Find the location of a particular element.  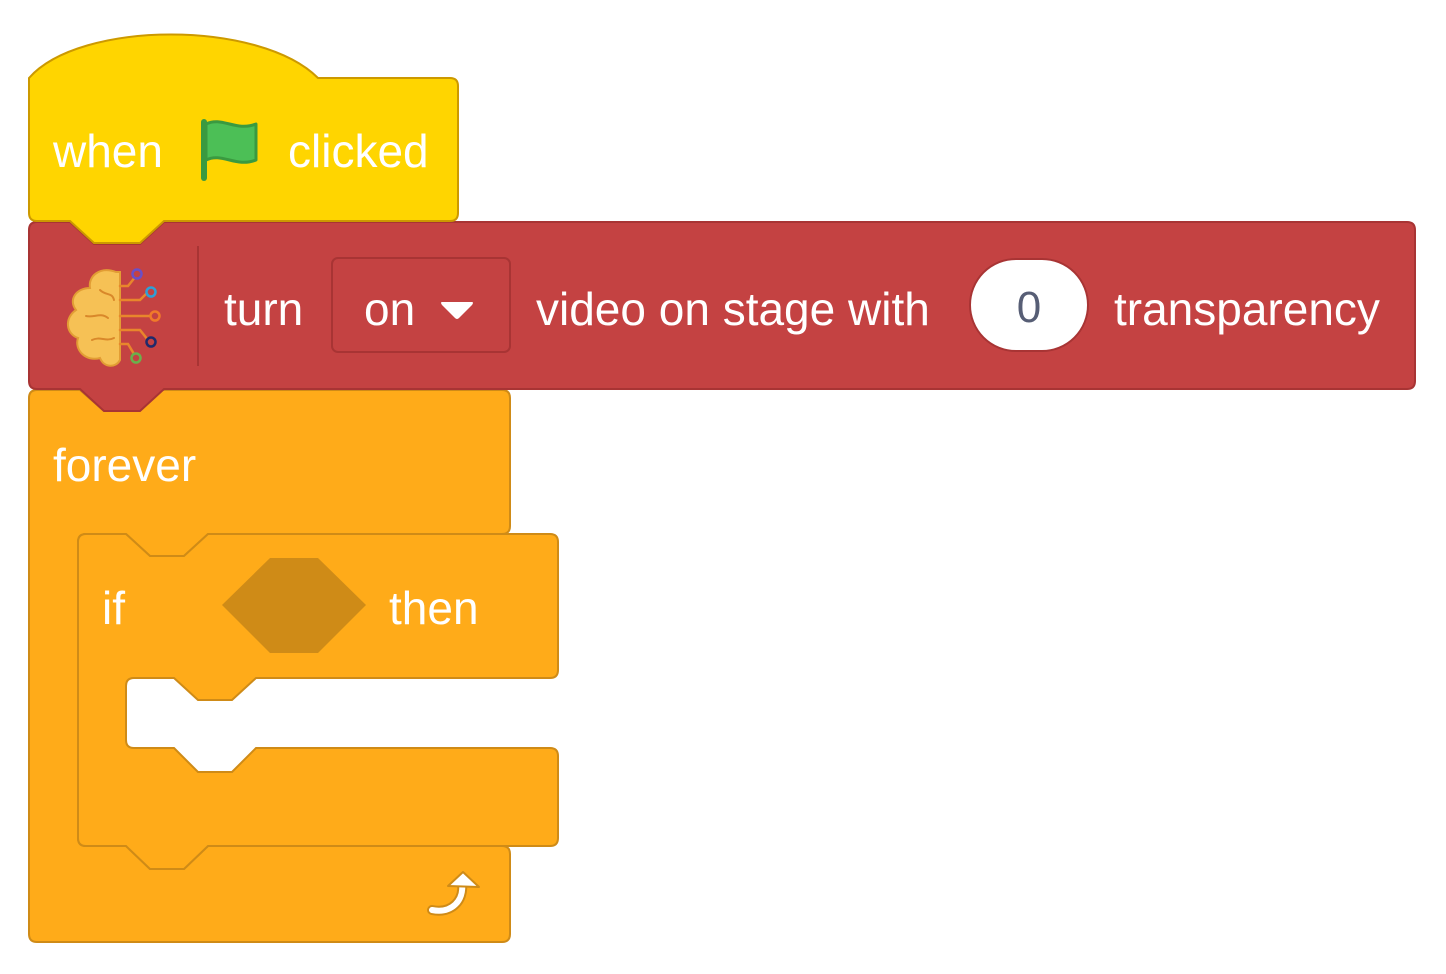

video-state-dropdown-value: on is located at coordinates (389, 309).